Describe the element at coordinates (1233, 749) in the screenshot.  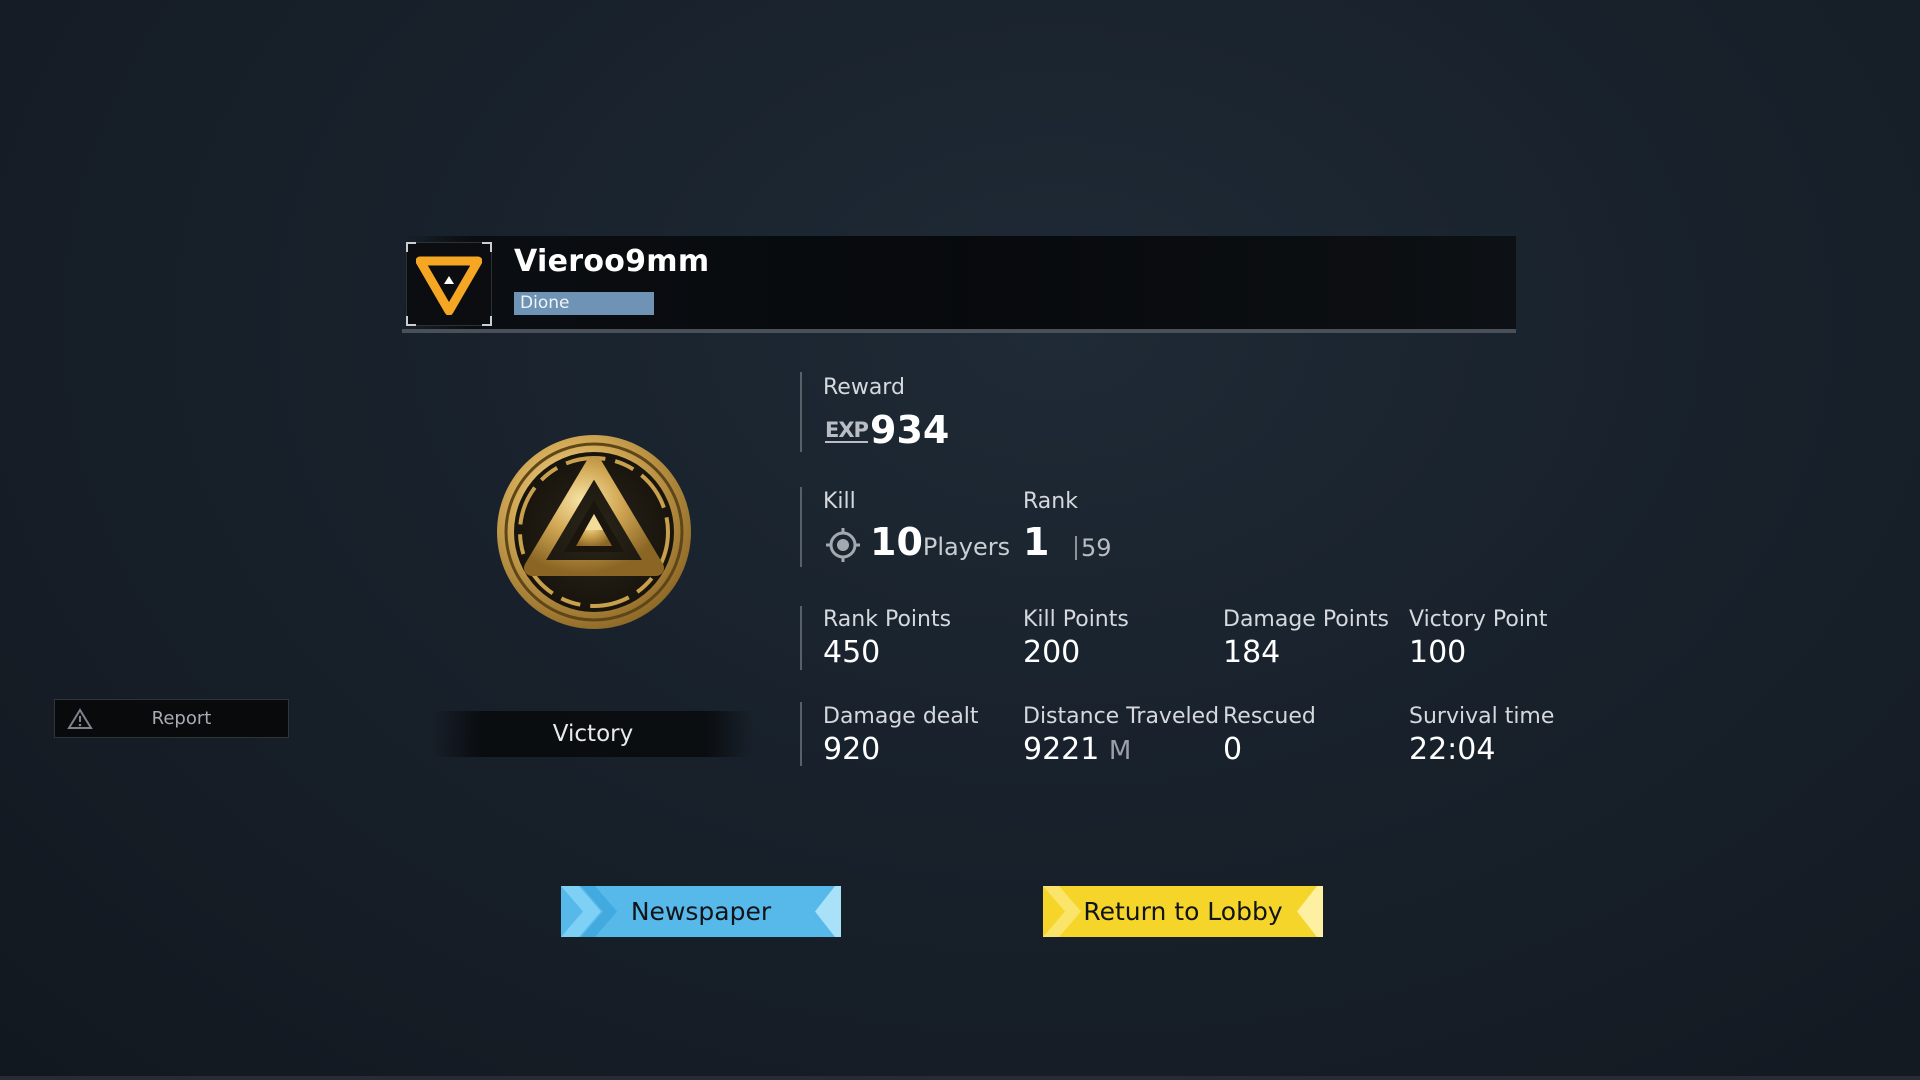
I see `rescued-value: 0` at that location.